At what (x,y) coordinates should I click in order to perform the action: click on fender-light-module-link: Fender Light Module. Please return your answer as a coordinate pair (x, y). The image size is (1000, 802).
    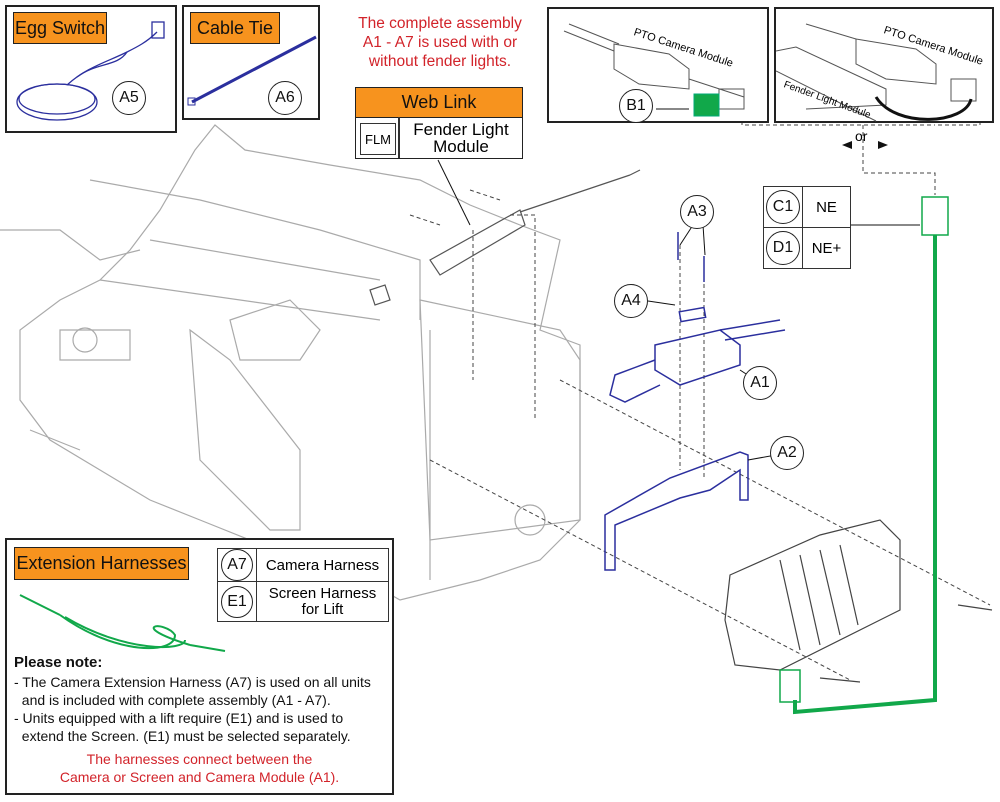
    Looking at the image, I should click on (461, 138).